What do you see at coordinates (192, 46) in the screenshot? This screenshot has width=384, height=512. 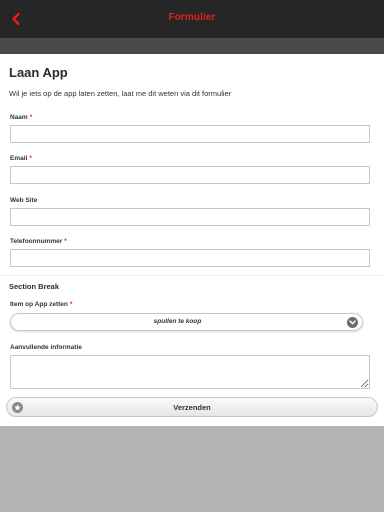 I see `header-divider` at bounding box center [192, 46].